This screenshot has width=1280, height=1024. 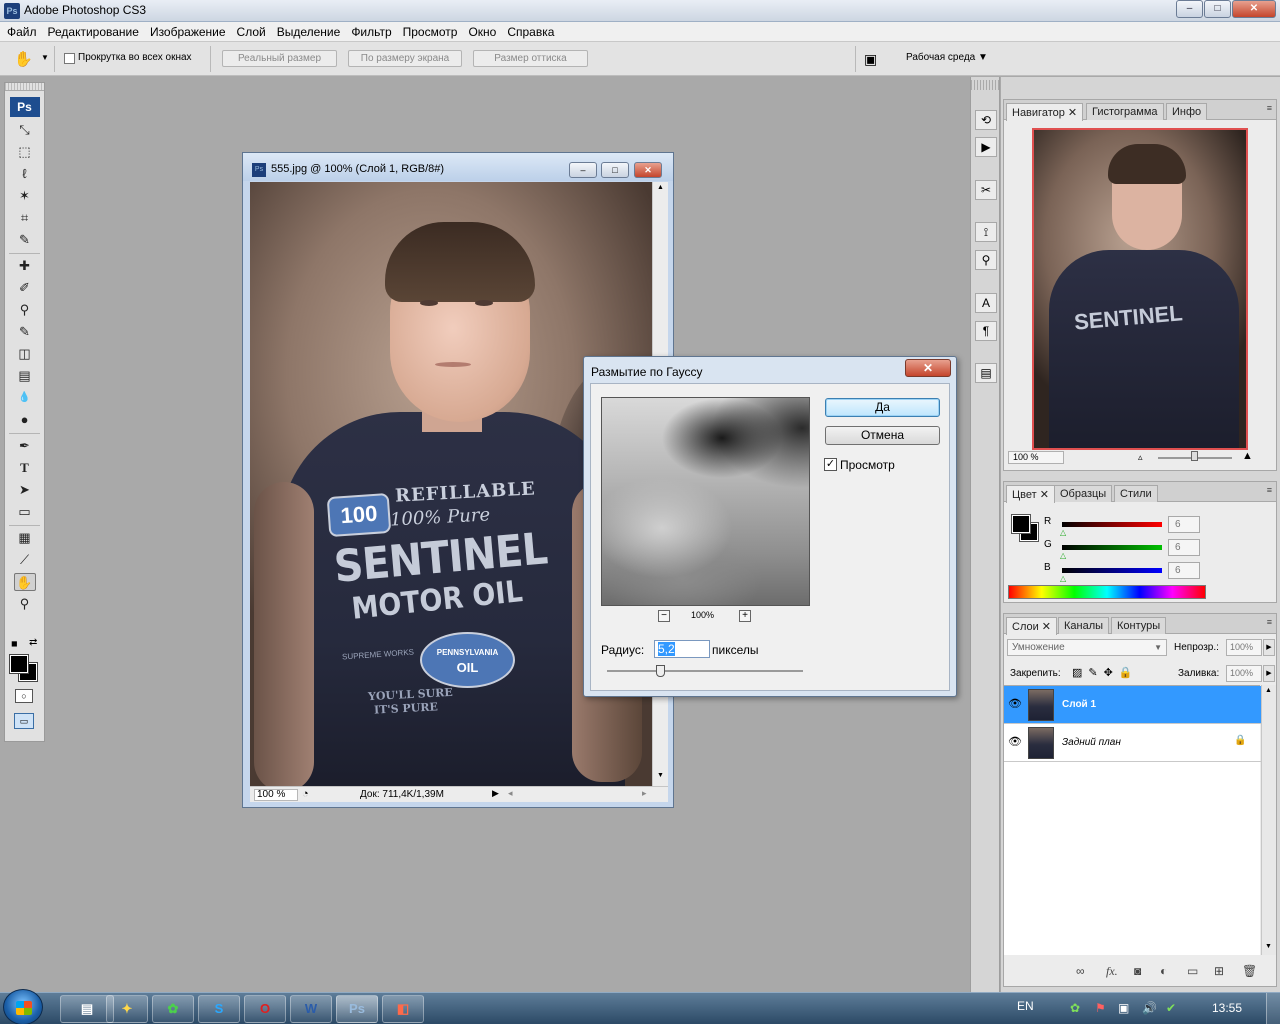 I want to click on radius-slider-track, so click(x=705, y=671).